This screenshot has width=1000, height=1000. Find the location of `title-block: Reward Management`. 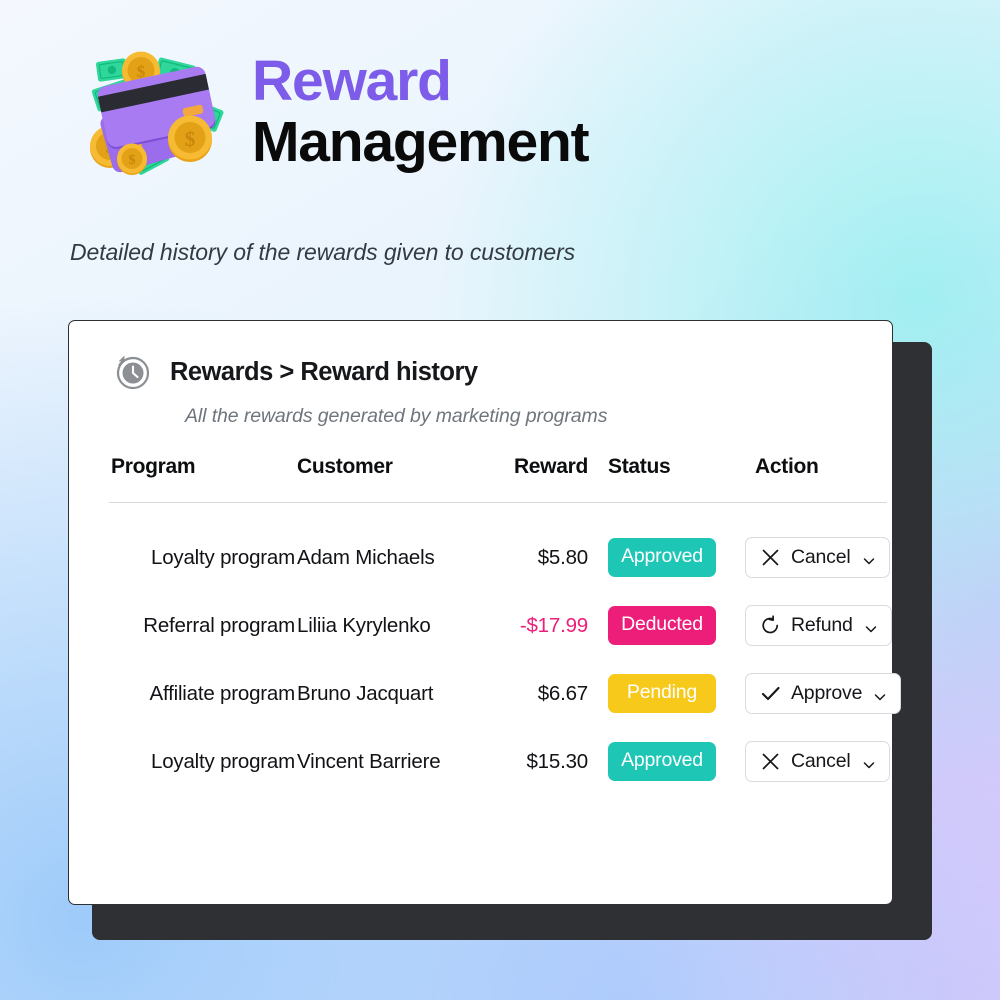

title-block: Reward Management is located at coordinates (421, 111).